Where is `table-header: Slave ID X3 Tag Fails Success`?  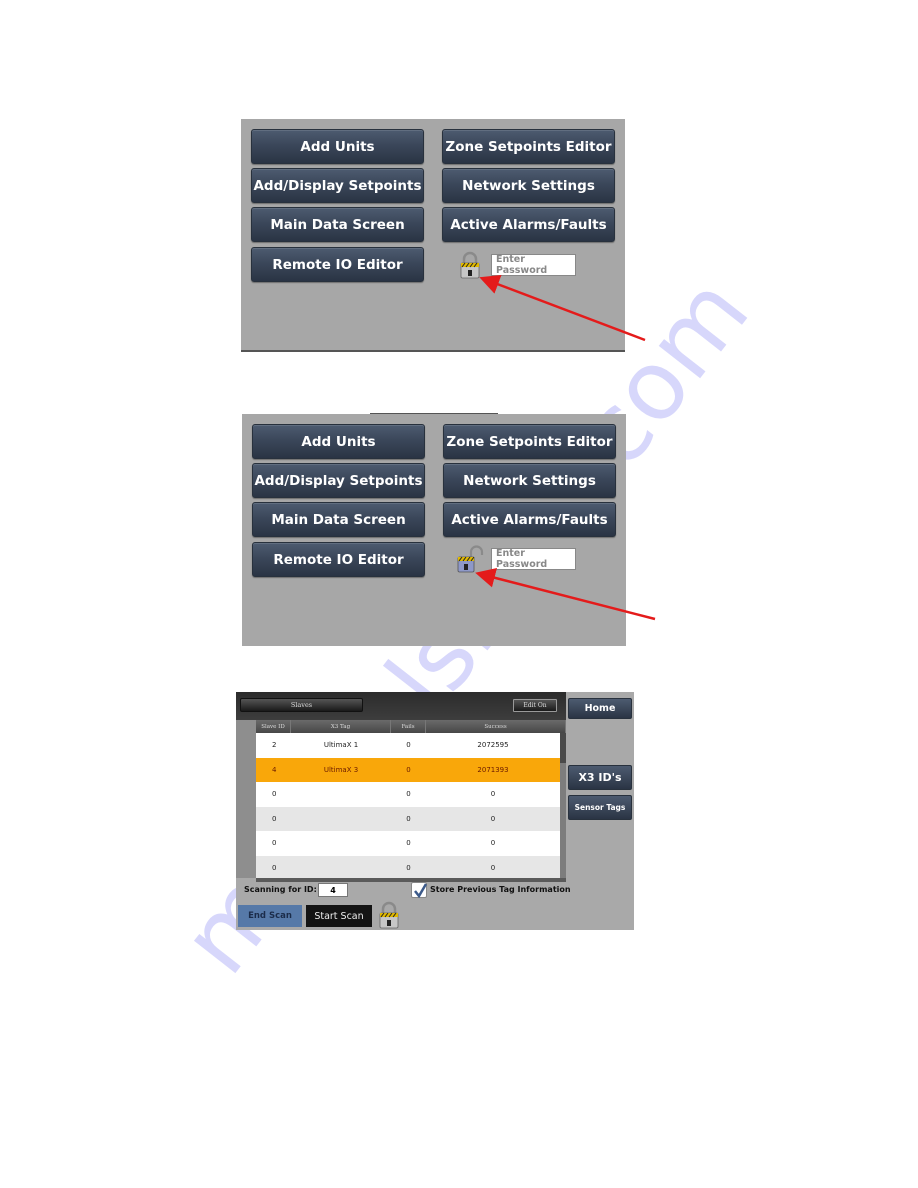 table-header: Slave ID X3 Tag Fails Success is located at coordinates (411, 726).